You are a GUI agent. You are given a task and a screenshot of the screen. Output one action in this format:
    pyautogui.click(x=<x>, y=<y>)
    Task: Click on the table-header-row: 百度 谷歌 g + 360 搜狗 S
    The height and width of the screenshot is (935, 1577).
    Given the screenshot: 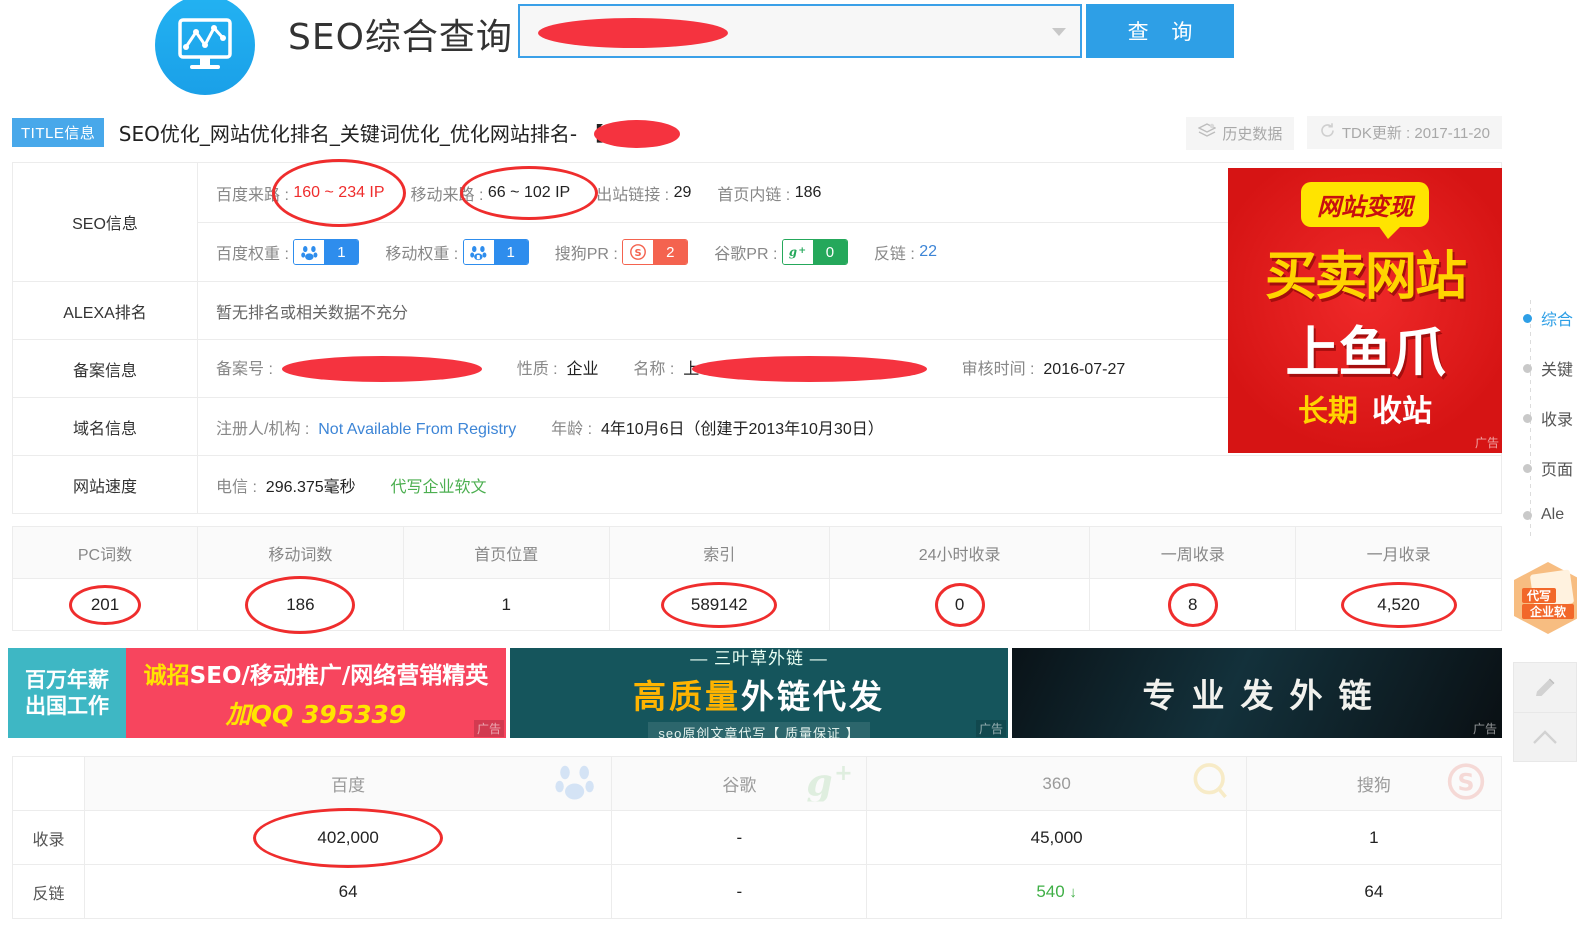 What is the action you would take?
    pyautogui.click(x=757, y=783)
    